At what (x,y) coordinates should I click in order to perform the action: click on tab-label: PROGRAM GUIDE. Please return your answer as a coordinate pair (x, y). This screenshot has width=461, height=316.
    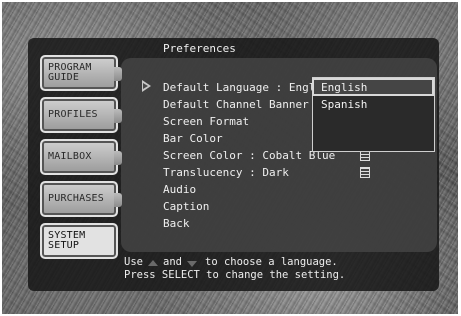
    Looking at the image, I should click on (70, 72).